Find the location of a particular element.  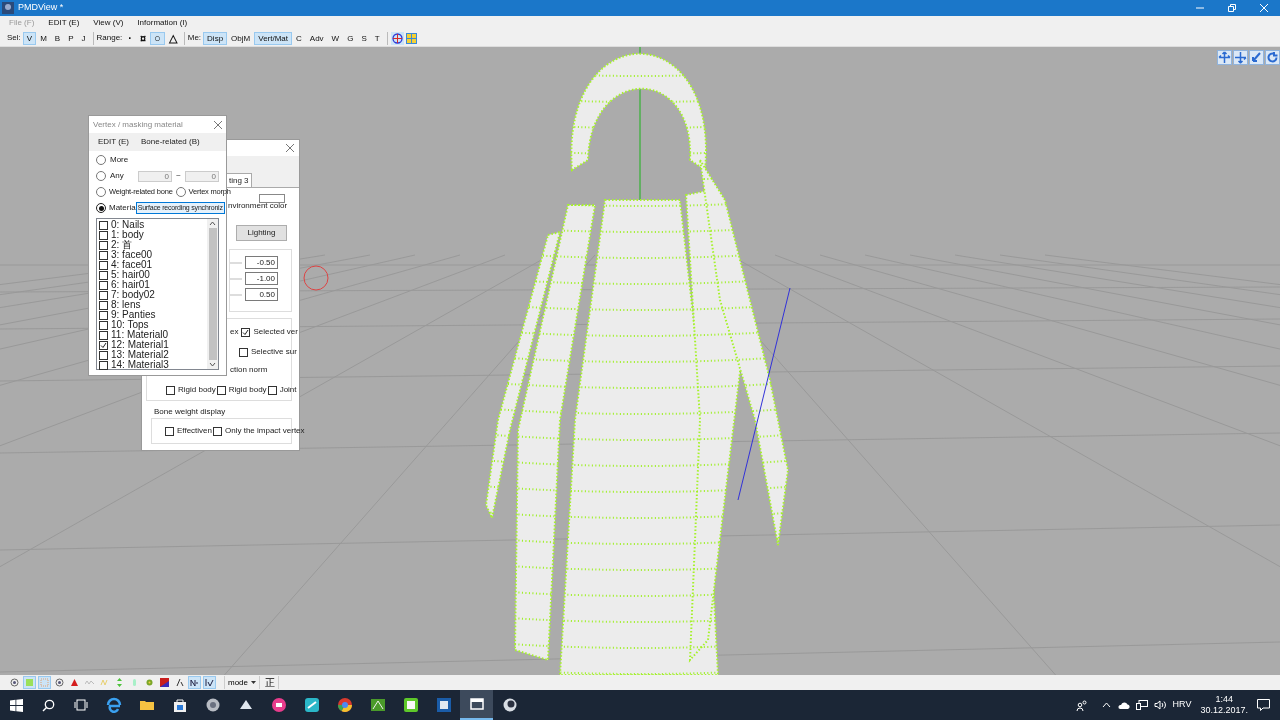

list-item: 8: lens is located at coordinates (153, 305).